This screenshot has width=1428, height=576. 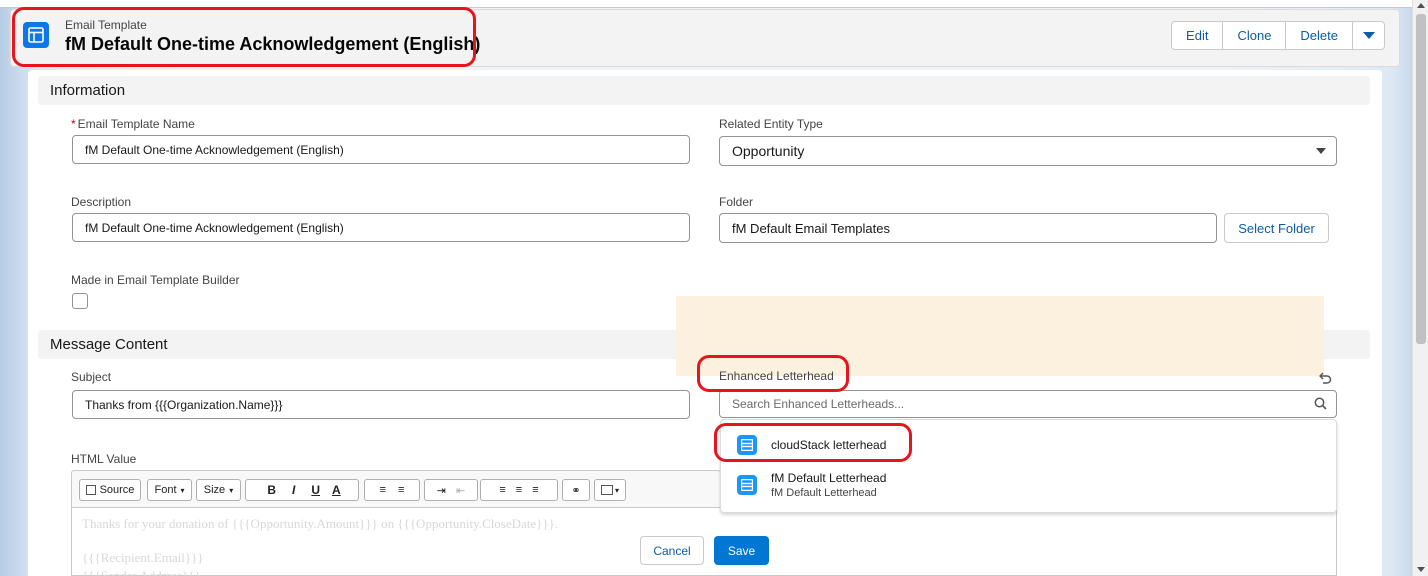 I want to click on align-left-icon: ≡, so click(x=502, y=490).